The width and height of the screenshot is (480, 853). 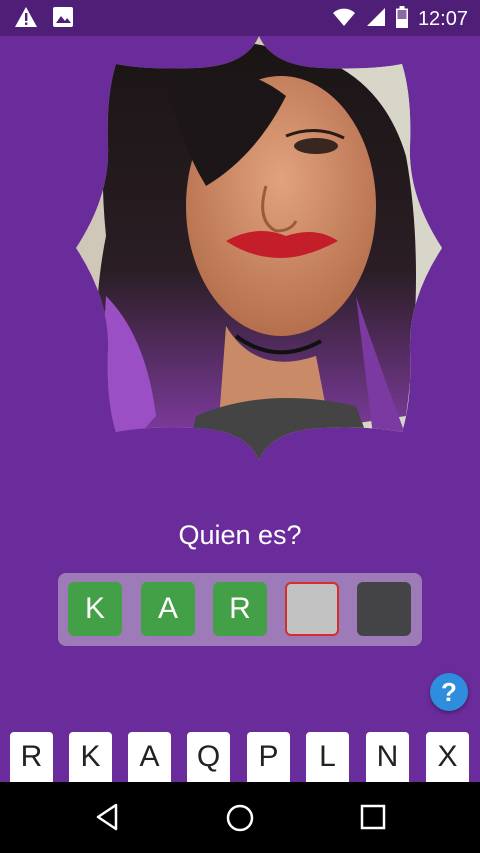 I want to click on question-text: Quien es?, so click(x=240, y=535).